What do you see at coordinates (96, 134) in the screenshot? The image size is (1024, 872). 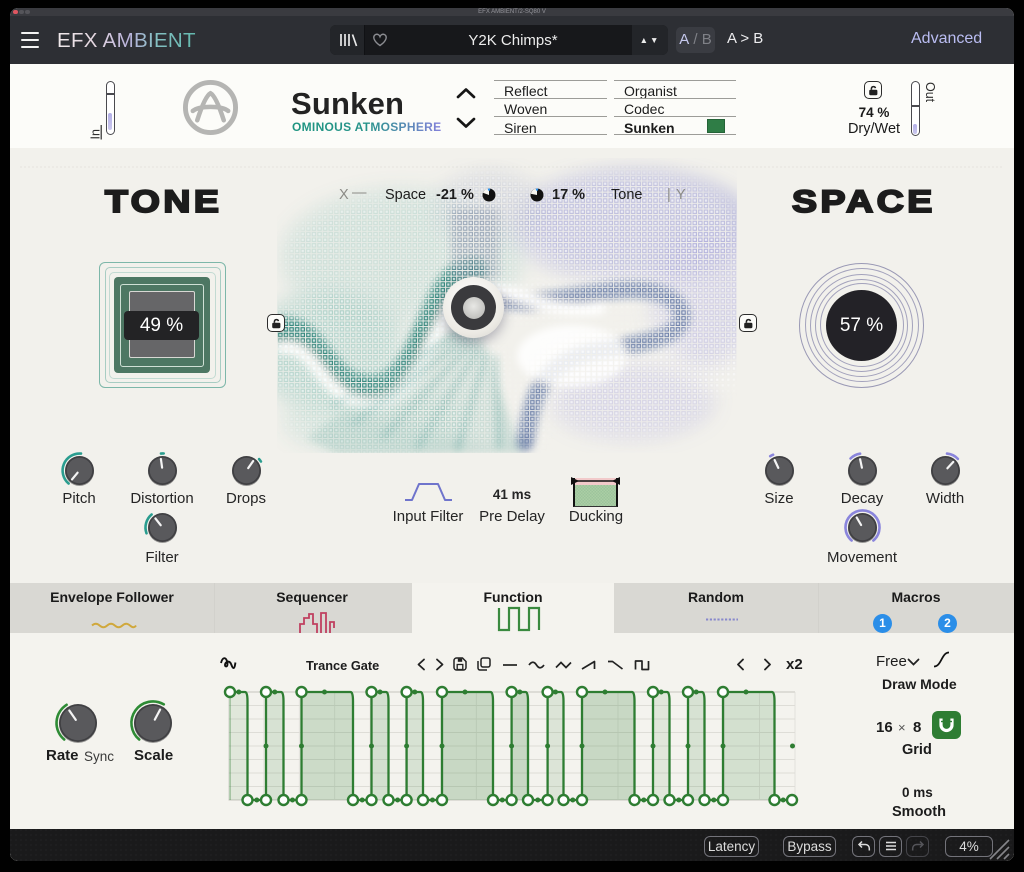 I see `svg-text: In` at bounding box center [96, 134].